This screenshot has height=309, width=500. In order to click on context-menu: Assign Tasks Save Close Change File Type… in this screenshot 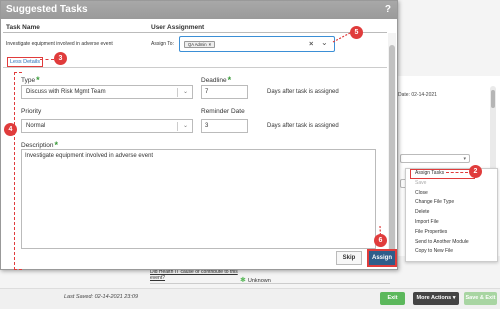, I will do `click(451, 215)`.